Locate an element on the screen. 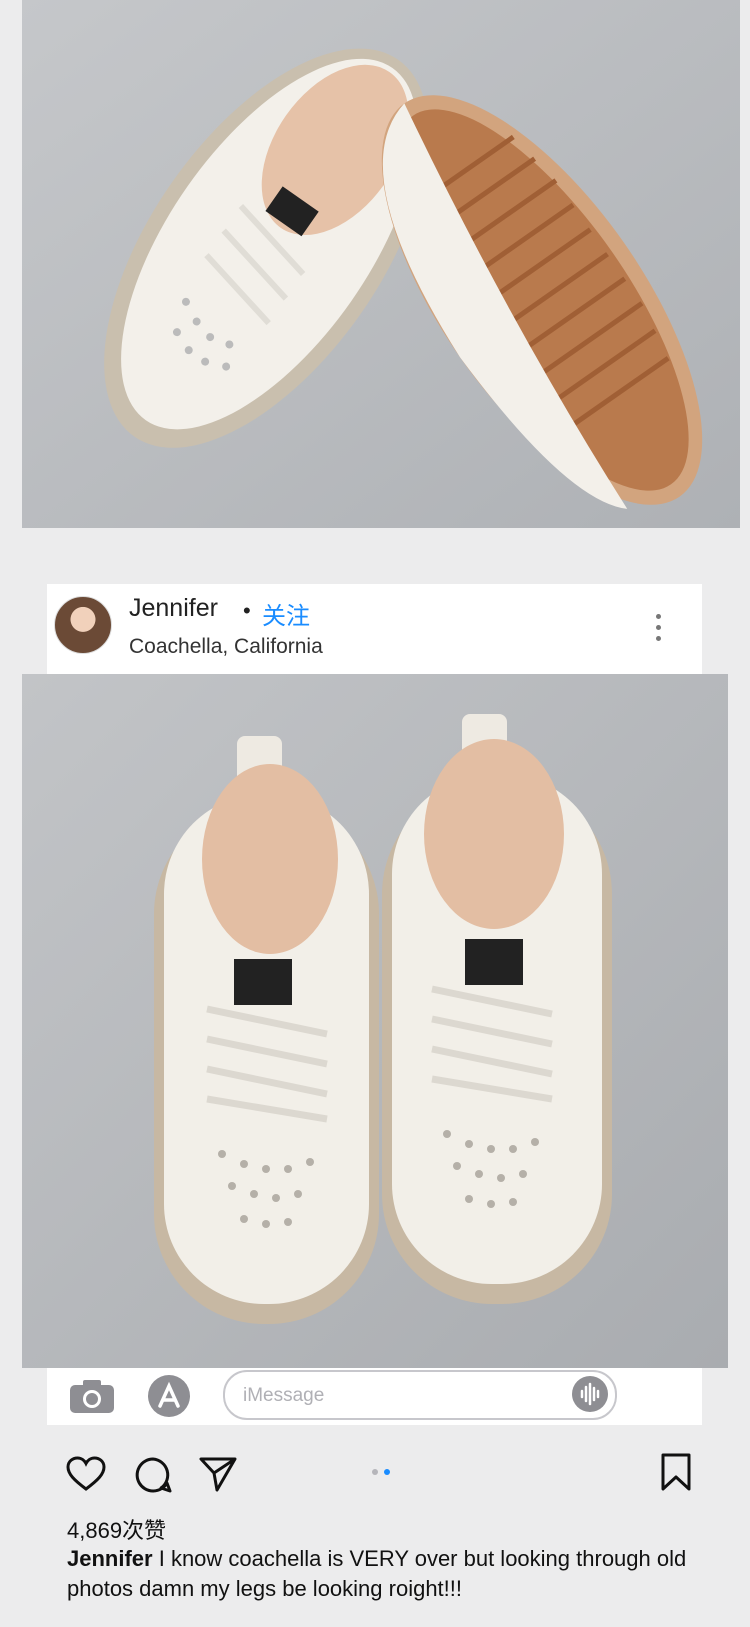 This screenshot has height=1627, width=750. imessage-input: iMessage is located at coordinates (420, 1395).